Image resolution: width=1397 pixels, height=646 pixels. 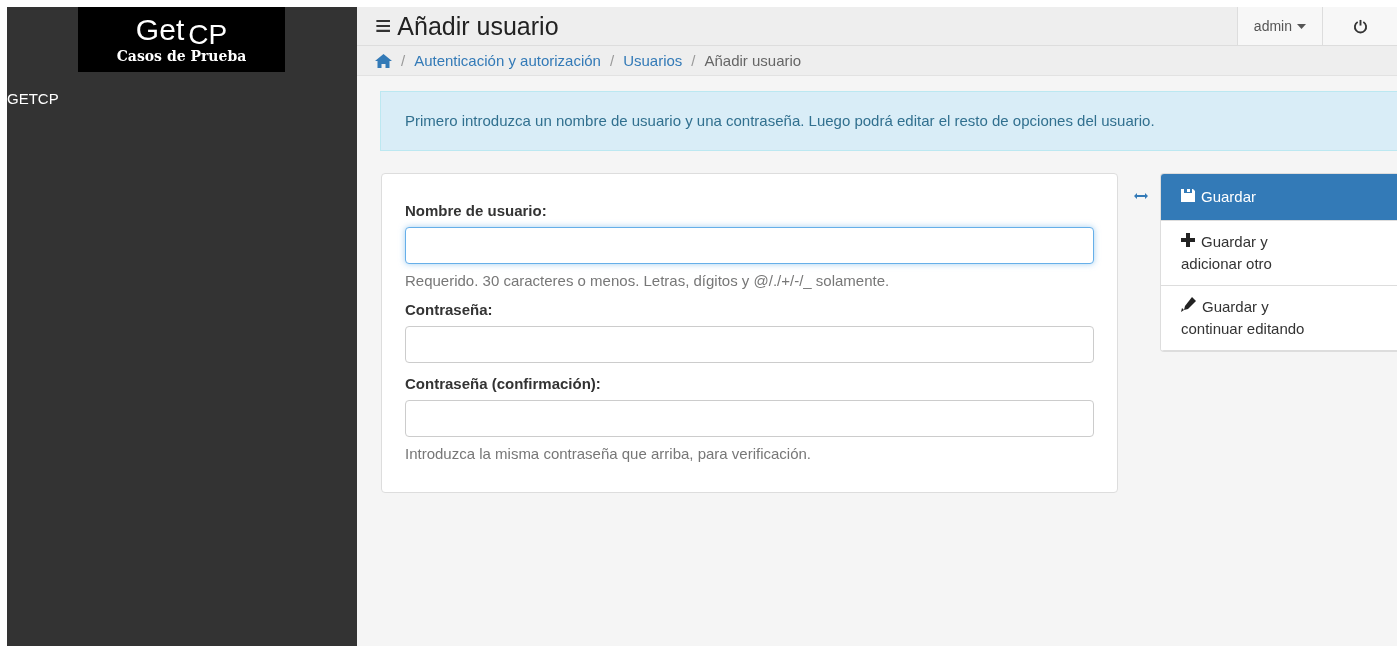 What do you see at coordinates (383, 26) in the screenshot?
I see `menu-icon: ≡` at bounding box center [383, 26].